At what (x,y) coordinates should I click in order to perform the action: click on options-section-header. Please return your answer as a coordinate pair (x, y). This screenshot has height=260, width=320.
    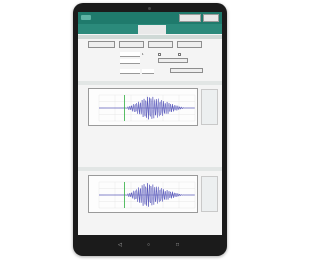
    Looking at the image, I should click on (150, 37).